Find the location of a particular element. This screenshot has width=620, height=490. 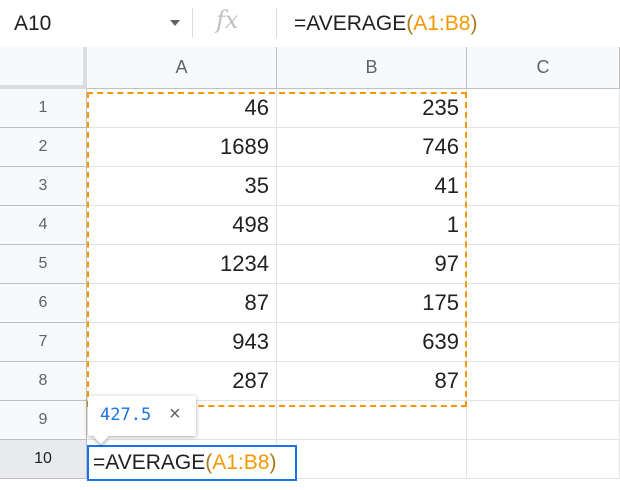

cell-a7: 943 is located at coordinates (182, 342).